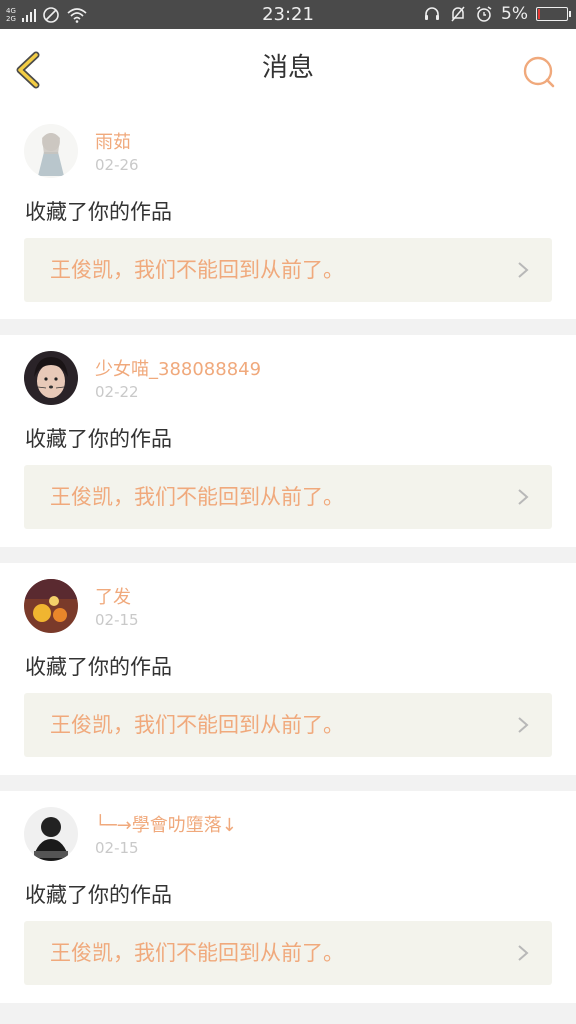  I want to click on battery-fill, so click(539, 14).